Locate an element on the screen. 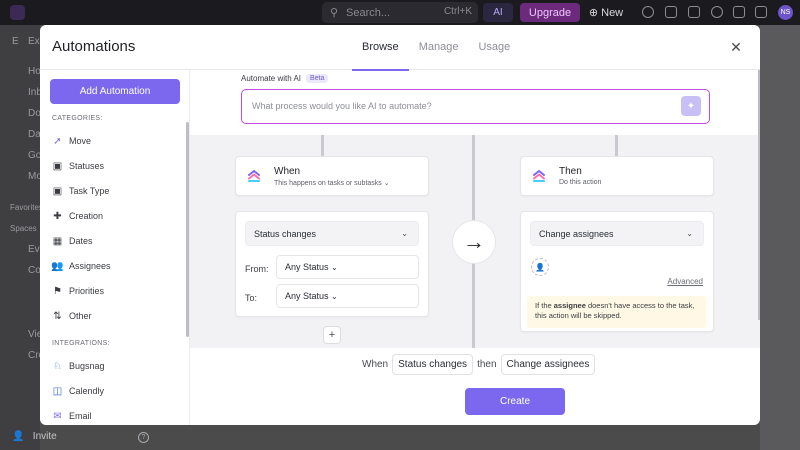 Image resolution: width=800 pixels, height=450 pixels. bugsnag-icon: ♘ is located at coordinates (57, 366).